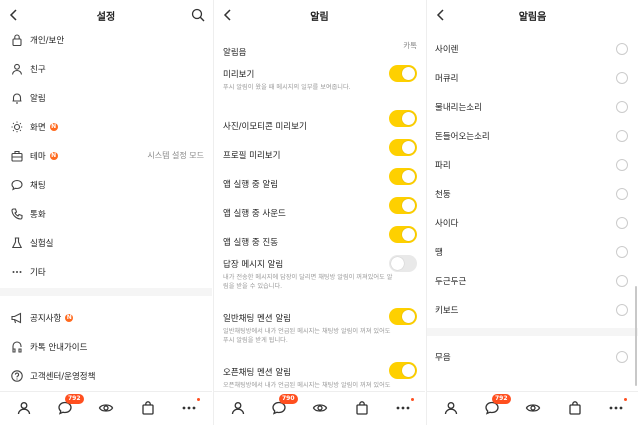 The width and height of the screenshot is (638, 425). Describe the element at coordinates (403, 234) in the screenshot. I see `in-app-vibrate-toggle` at that location.